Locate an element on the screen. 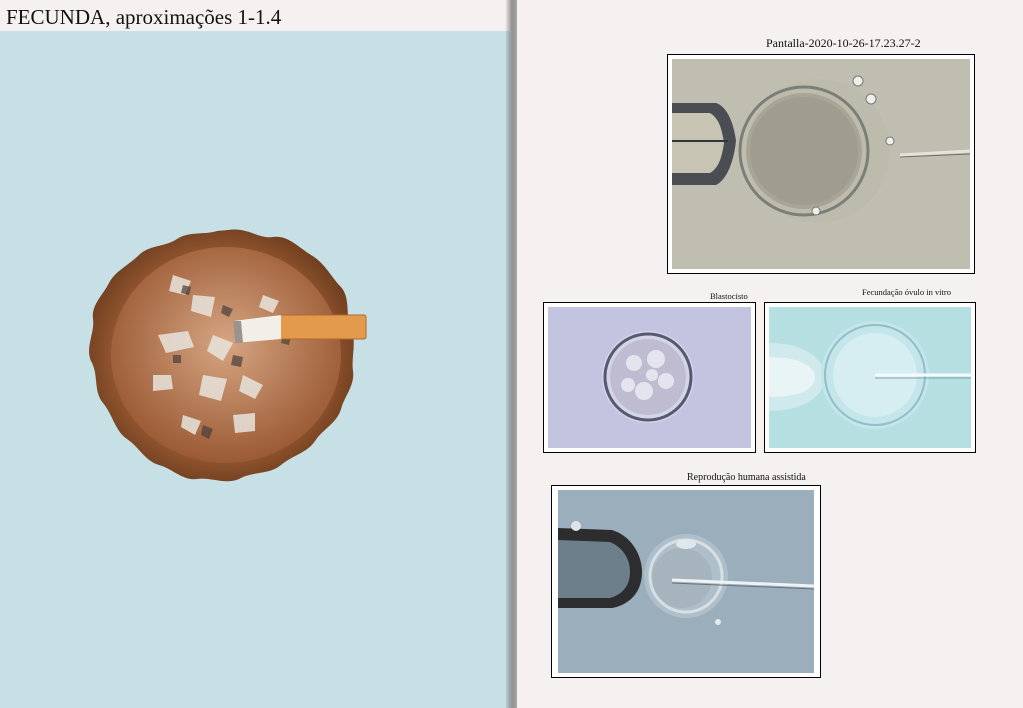 The width and height of the screenshot is (1023, 708). ivf-frame is located at coordinates (870, 377).